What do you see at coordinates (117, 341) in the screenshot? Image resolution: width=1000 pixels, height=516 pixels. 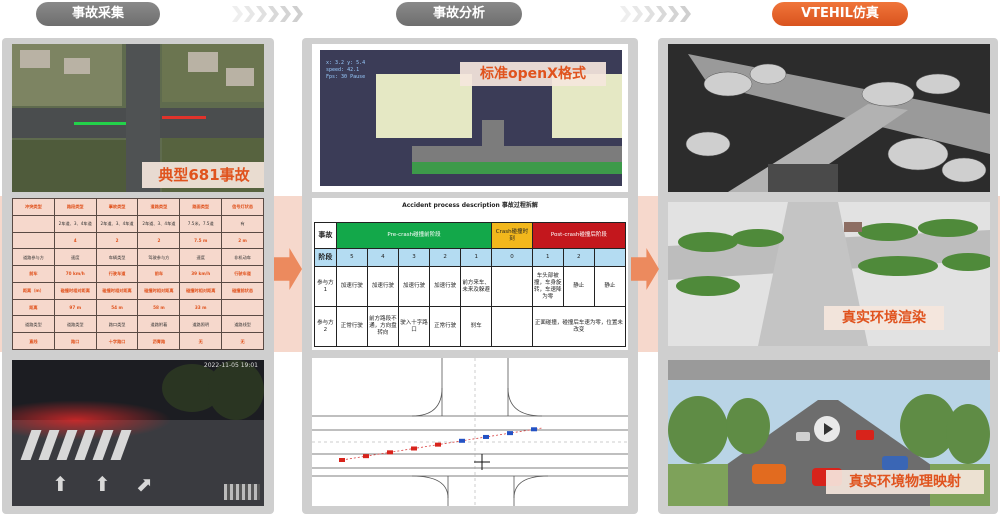 I see `table-cell: 十字路口` at bounding box center [117, 341].